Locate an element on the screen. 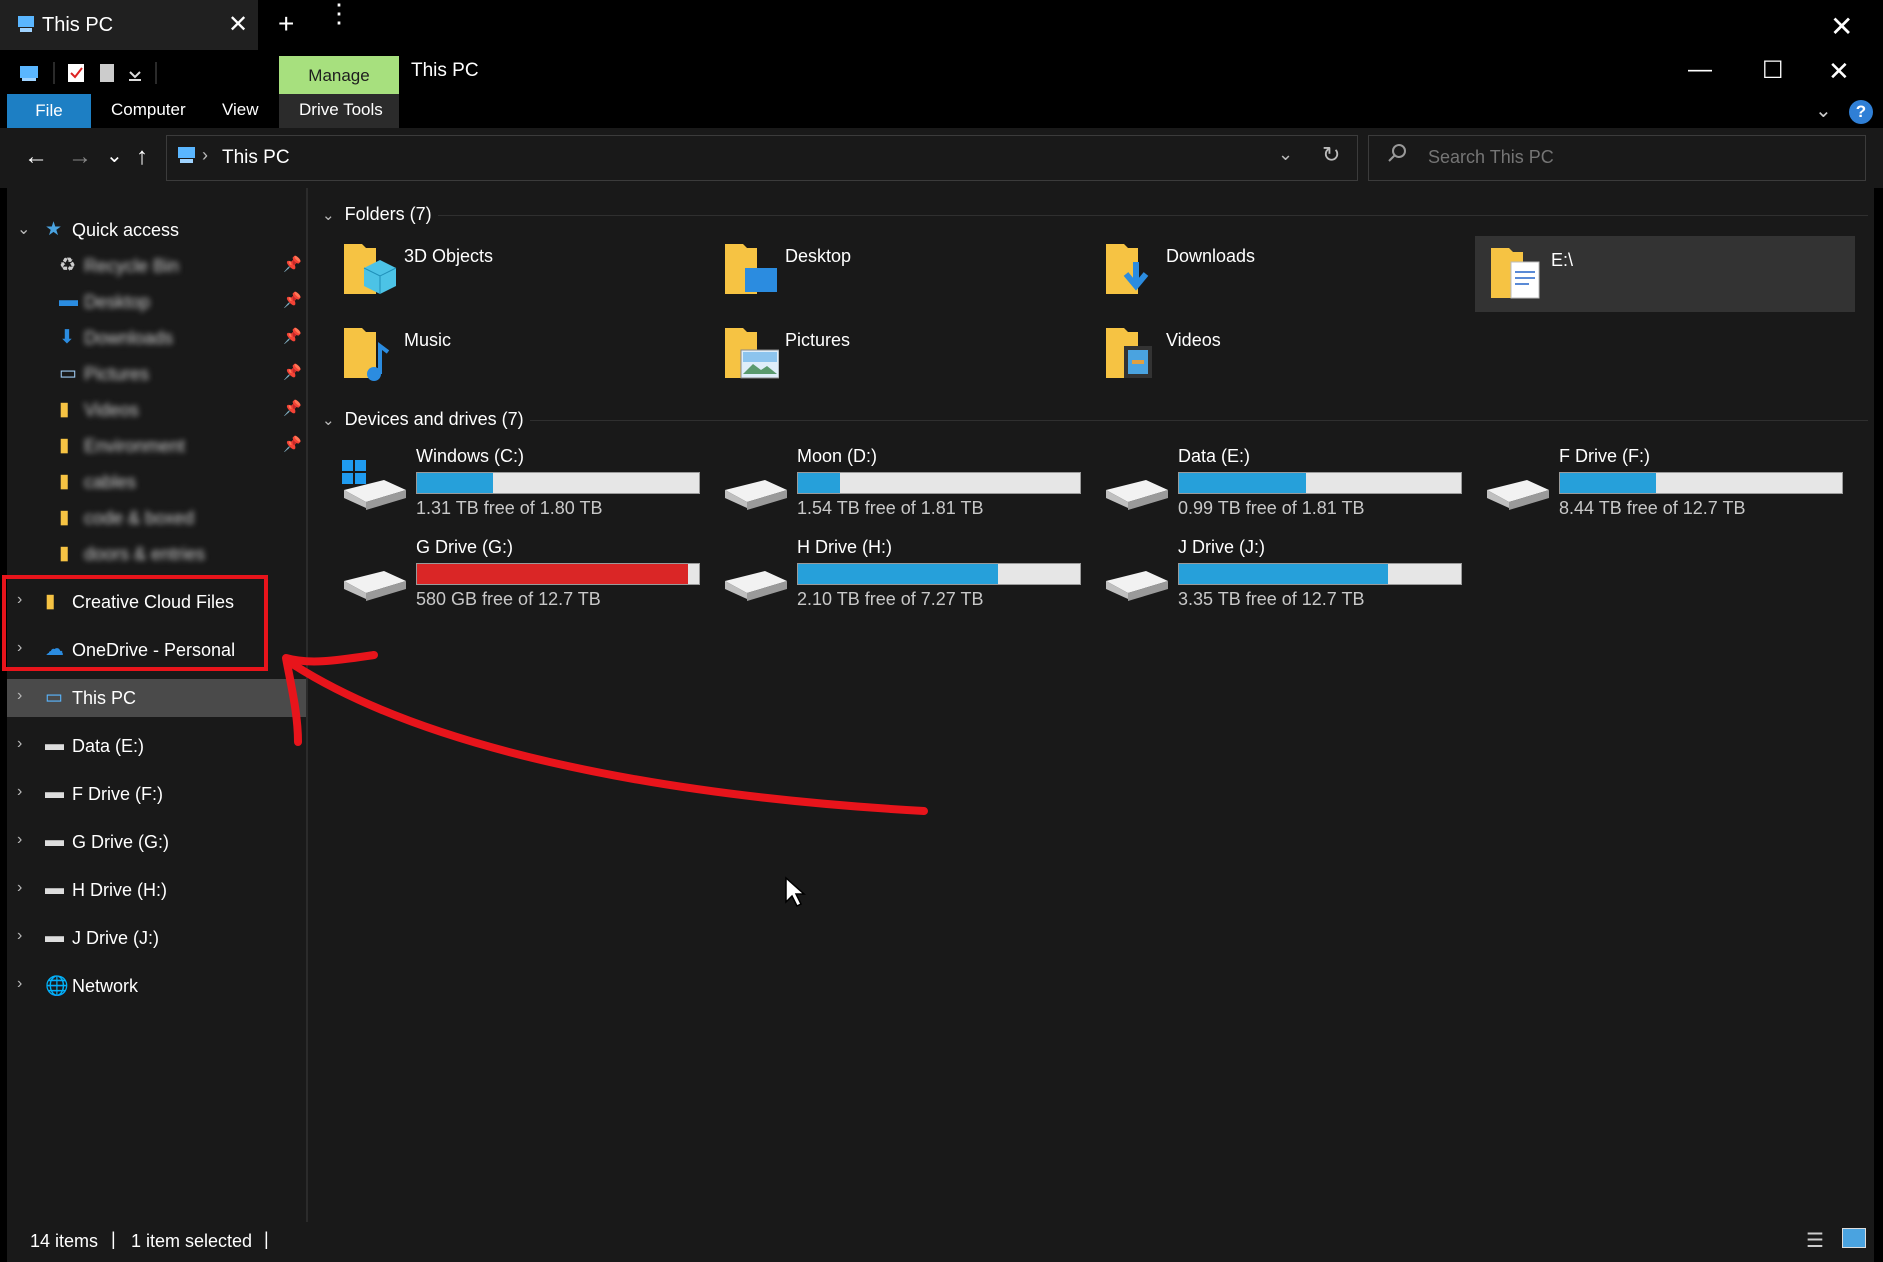 This screenshot has height=1262, width=1883. address-bar is located at coordinates (762, 158).